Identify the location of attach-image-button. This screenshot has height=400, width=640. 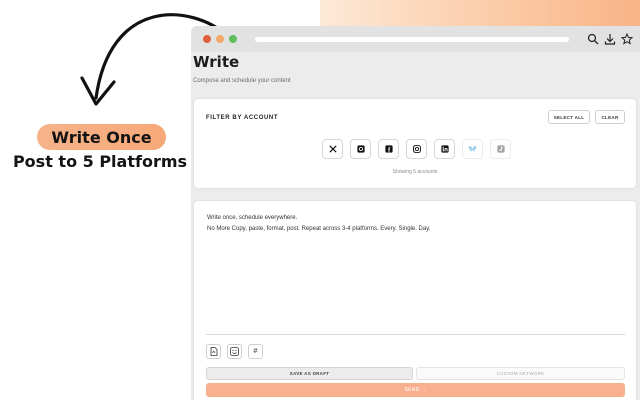
(234, 351).